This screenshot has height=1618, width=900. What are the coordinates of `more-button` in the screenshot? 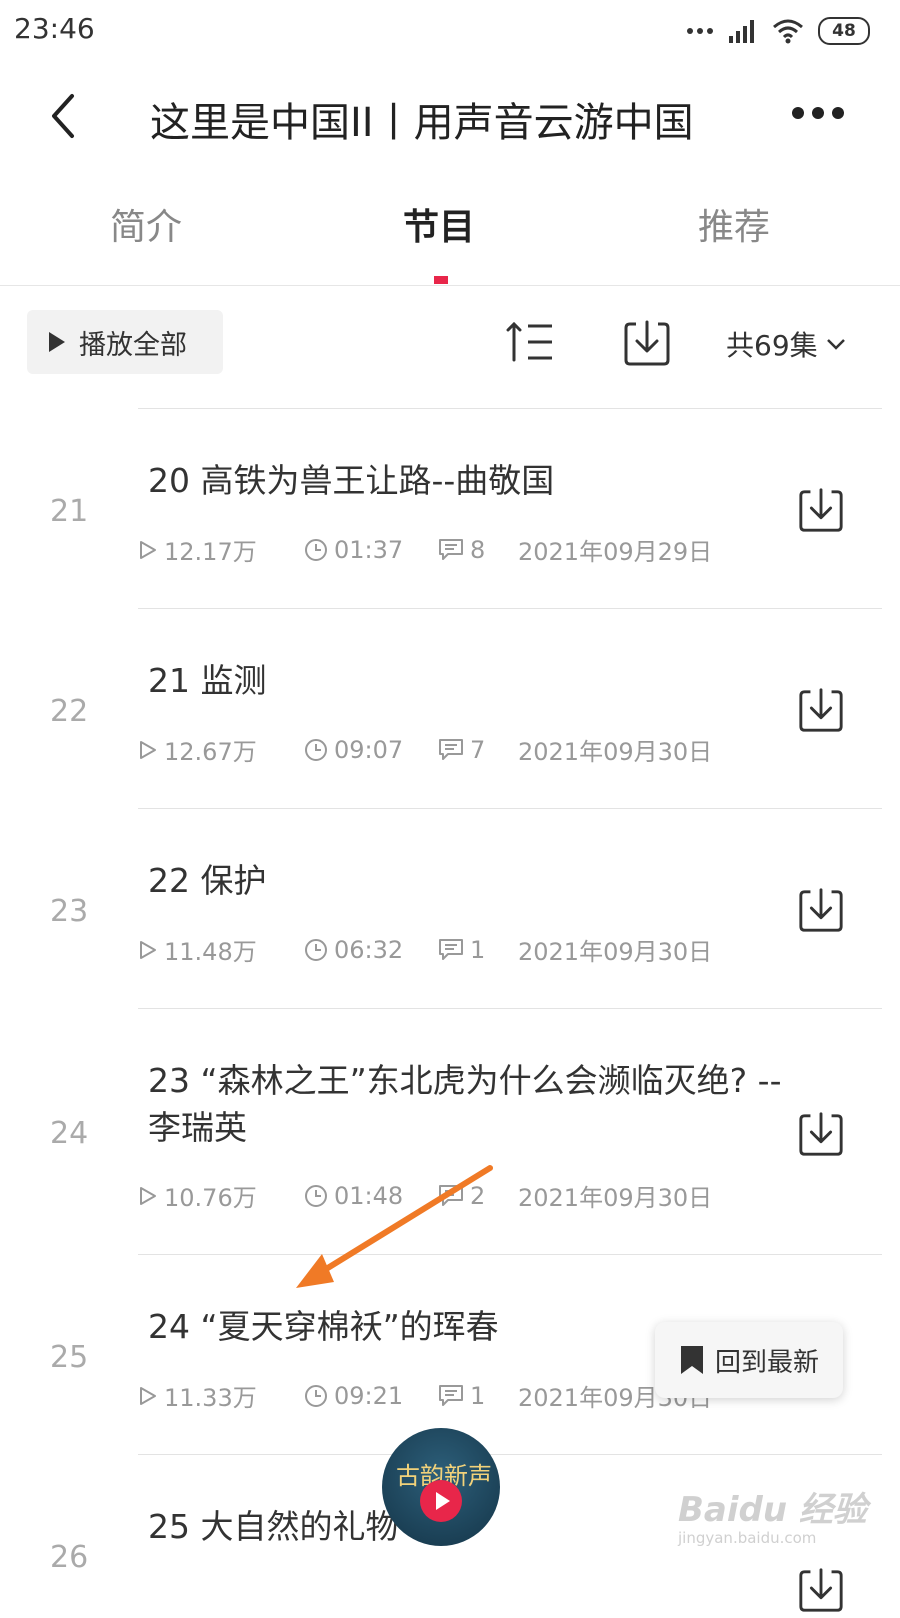 It's located at (818, 113).